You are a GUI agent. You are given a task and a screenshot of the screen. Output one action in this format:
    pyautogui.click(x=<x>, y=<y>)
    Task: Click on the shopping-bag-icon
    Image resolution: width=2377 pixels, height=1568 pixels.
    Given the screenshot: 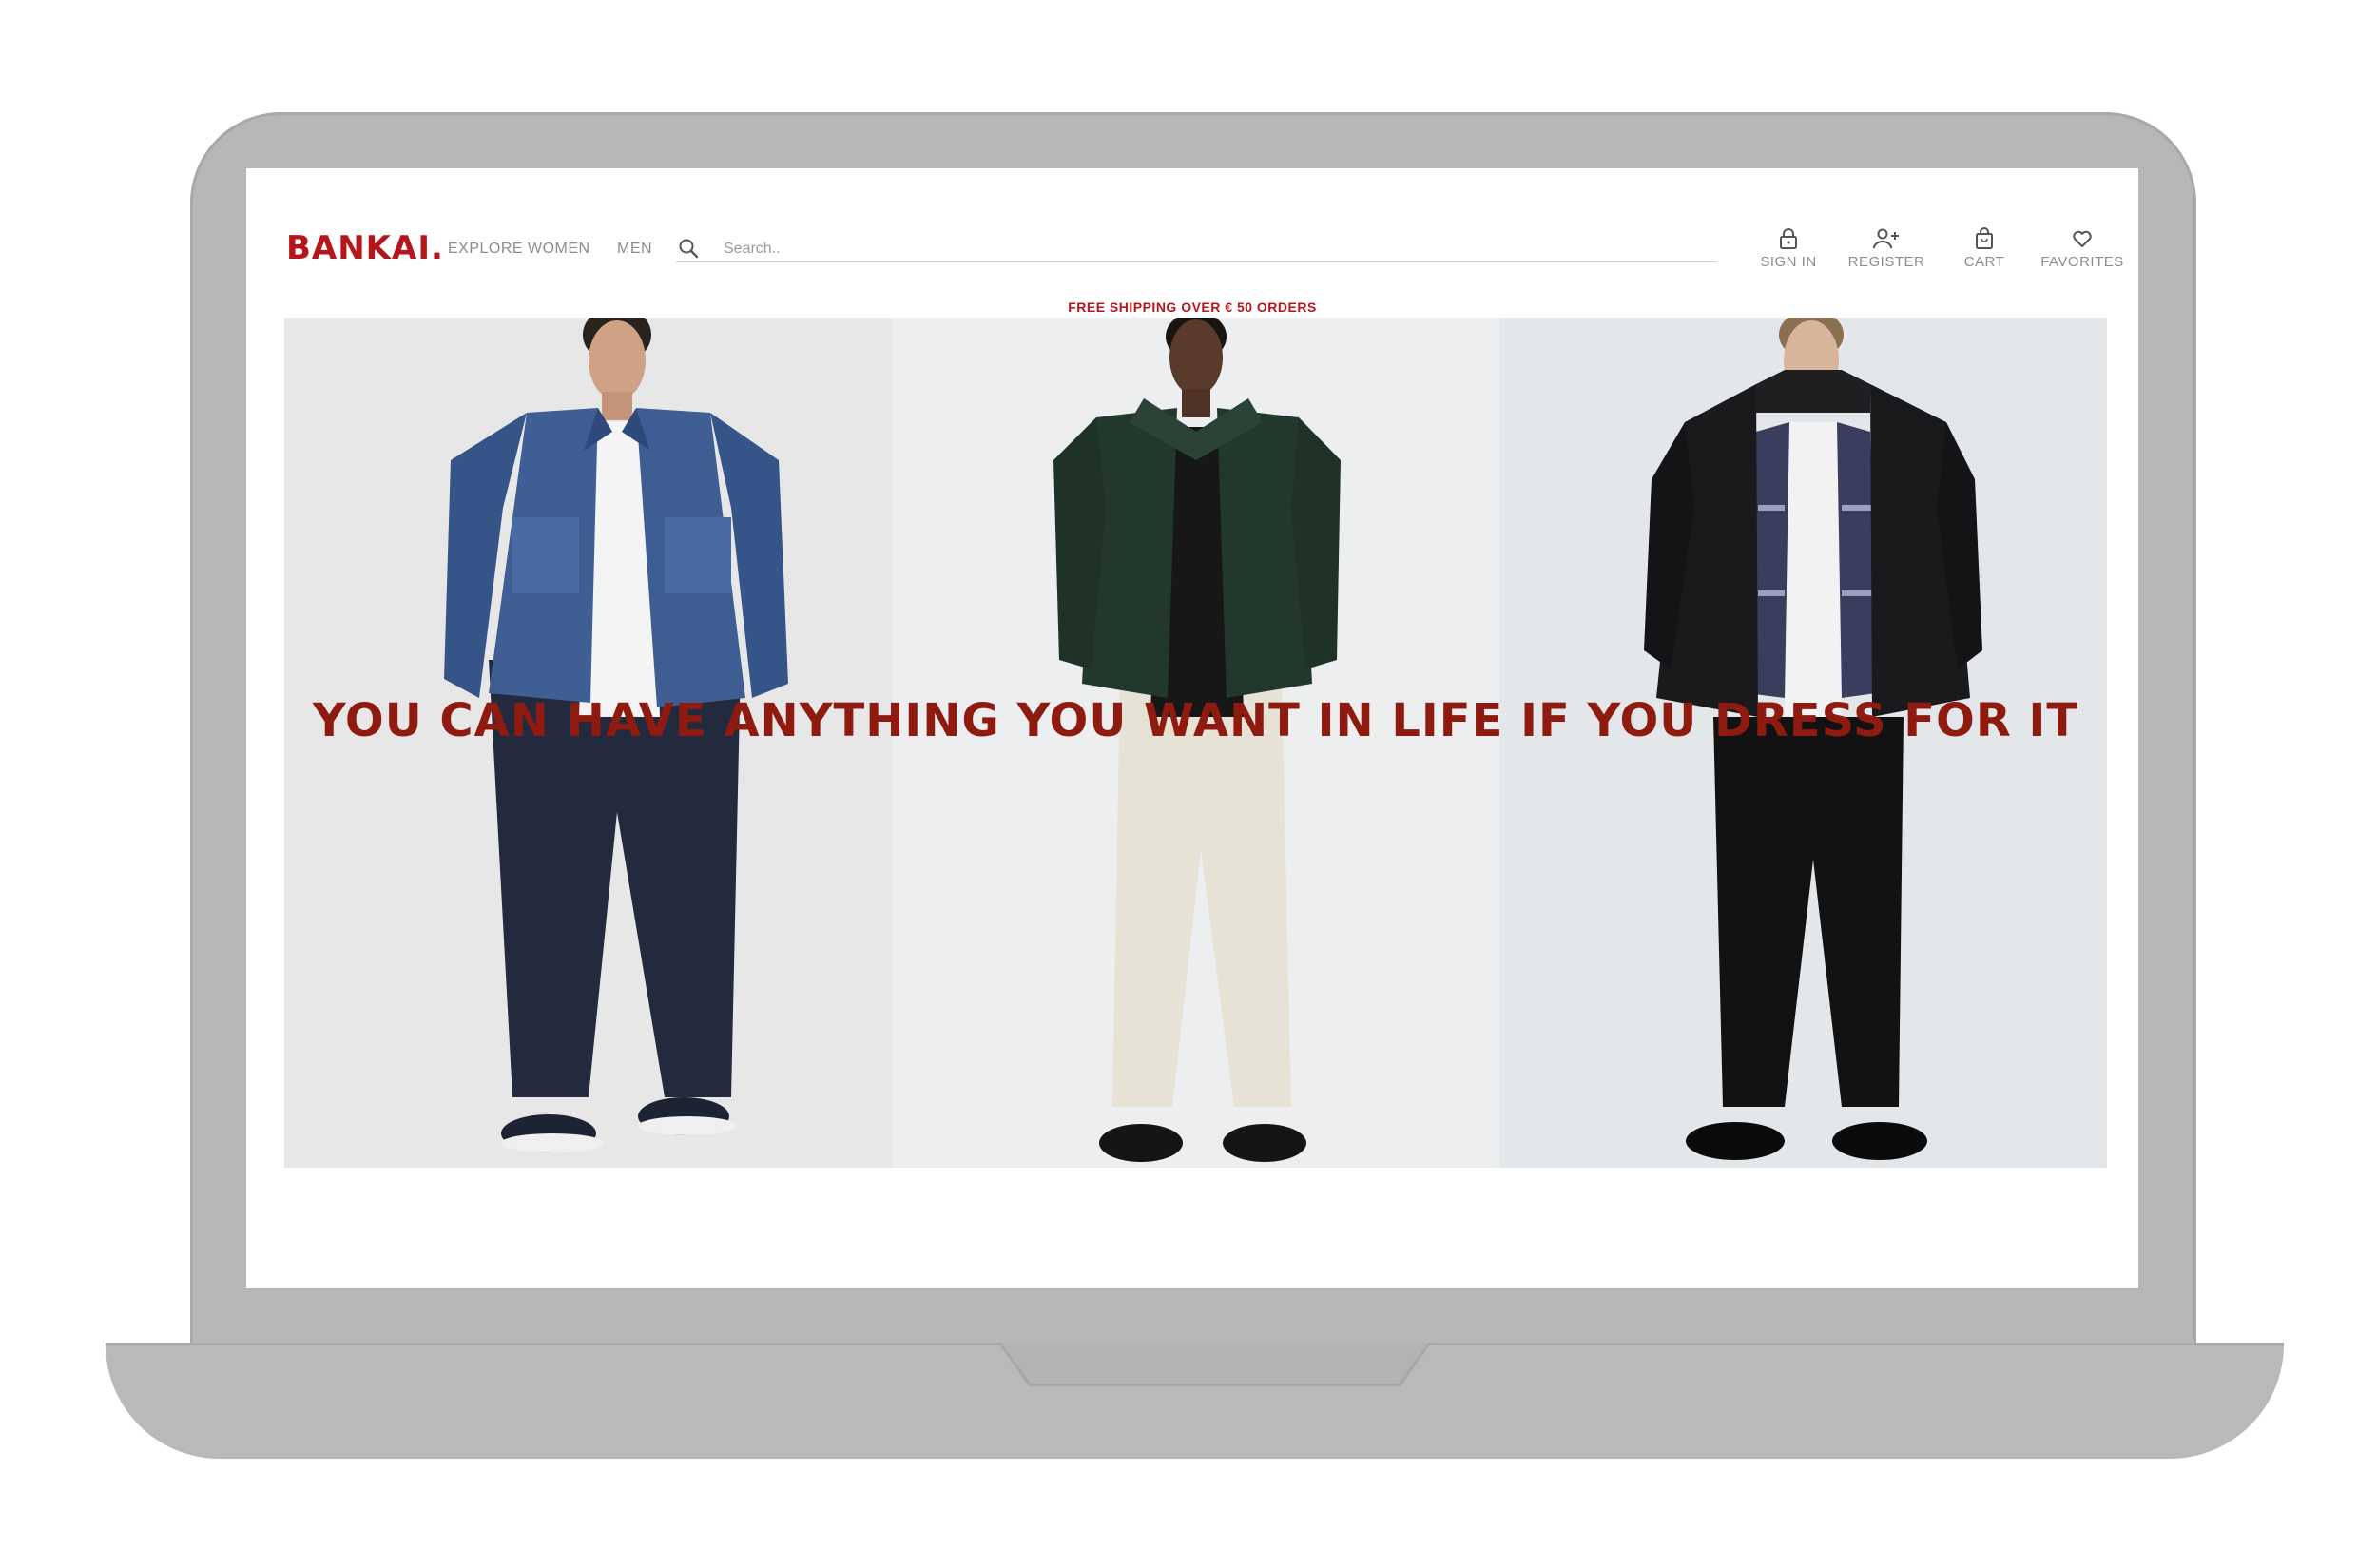 What is the action you would take?
    pyautogui.click(x=1984, y=238)
    